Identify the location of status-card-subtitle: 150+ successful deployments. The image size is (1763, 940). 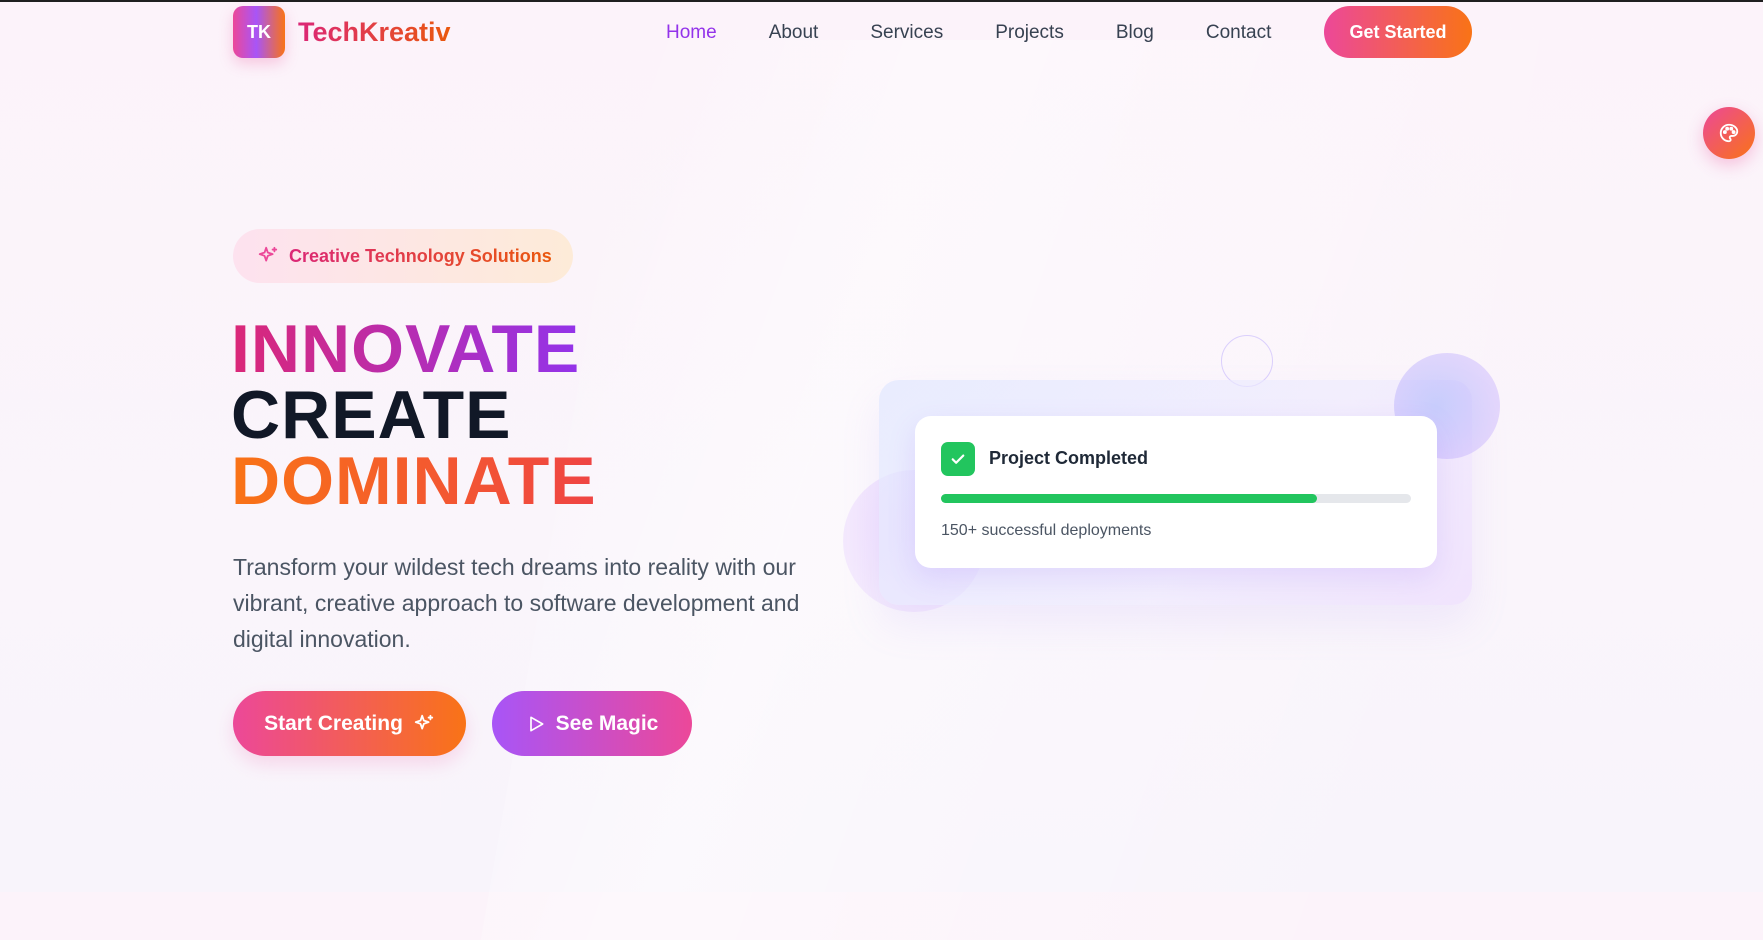
(1046, 530).